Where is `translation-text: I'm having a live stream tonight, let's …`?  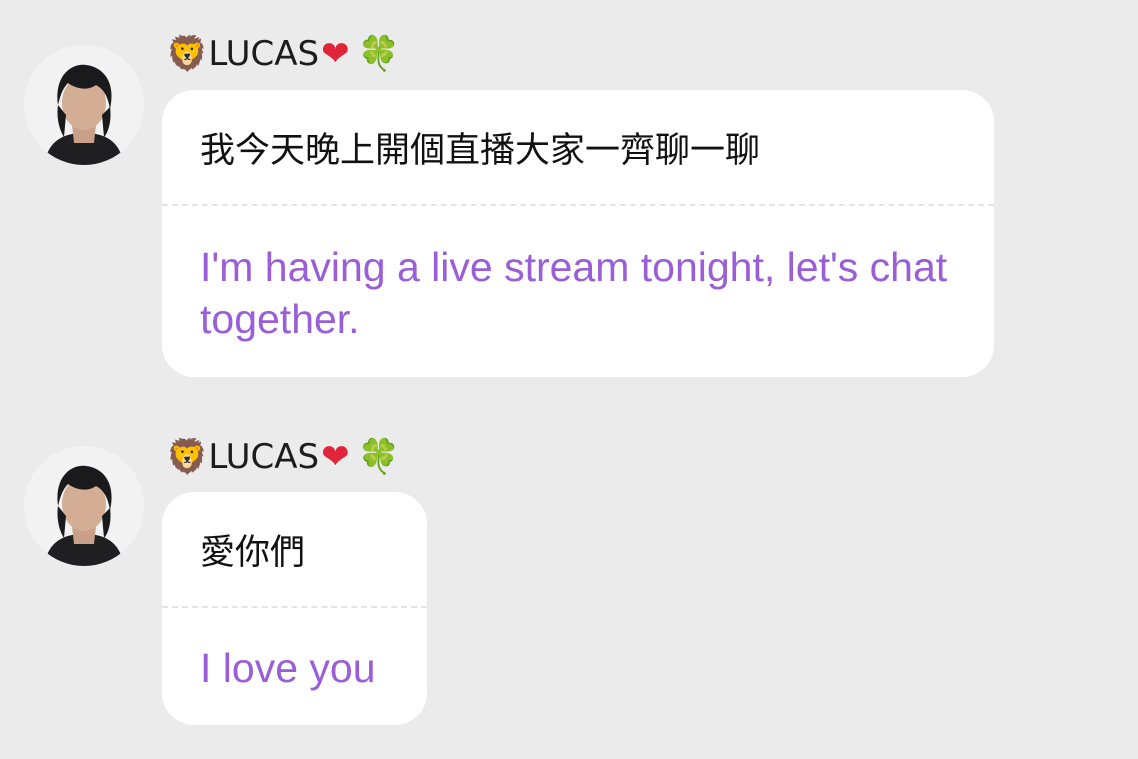
translation-text: I'm having a live stream tonight, let's … is located at coordinates (574, 293).